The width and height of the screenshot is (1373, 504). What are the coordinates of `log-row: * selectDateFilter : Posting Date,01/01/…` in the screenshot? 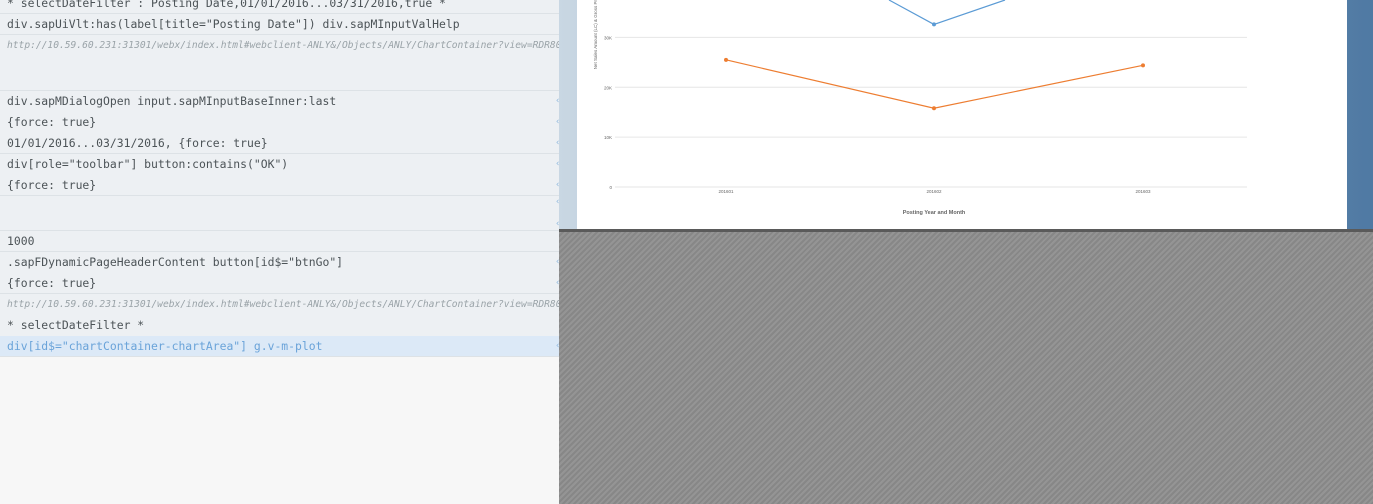 It's located at (279, 7).